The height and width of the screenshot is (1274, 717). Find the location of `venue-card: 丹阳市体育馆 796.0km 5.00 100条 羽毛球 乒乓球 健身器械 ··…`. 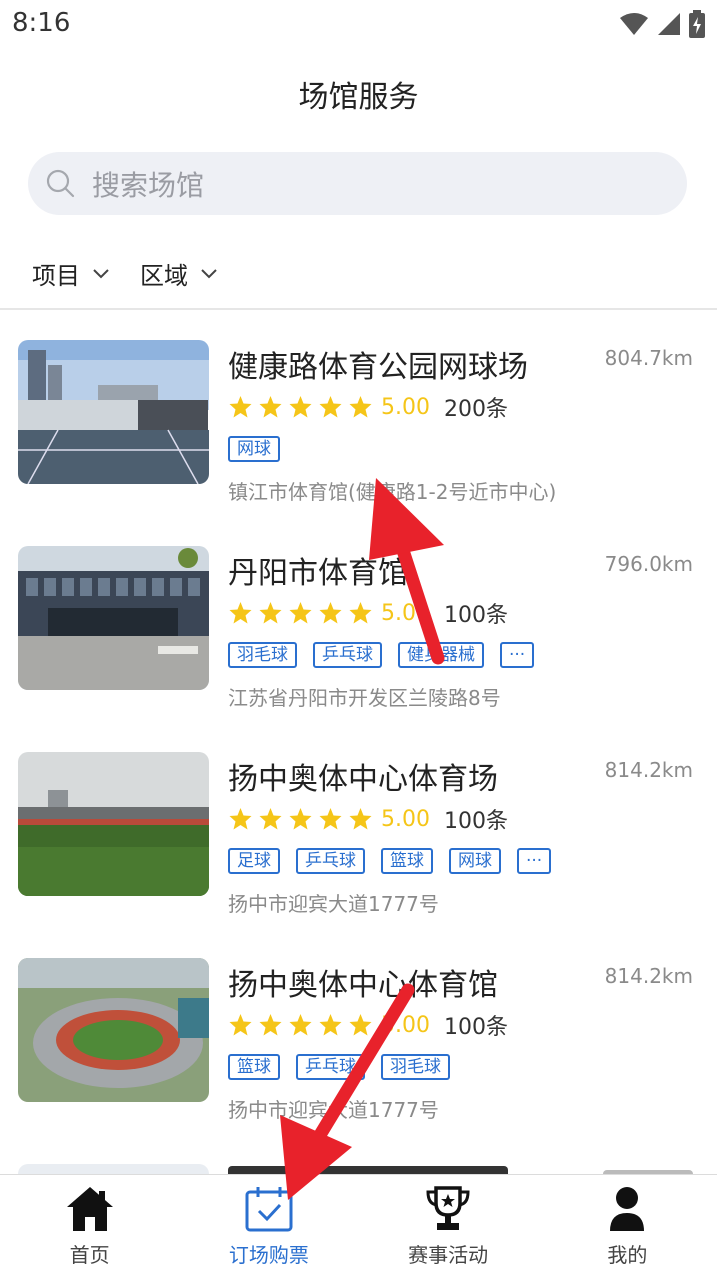

venue-card: 丹阳市体育馆 796.0km 5.00 100条 羽毛球 乒乓球 健身器械 ··… is located at coordinates (358, 636).